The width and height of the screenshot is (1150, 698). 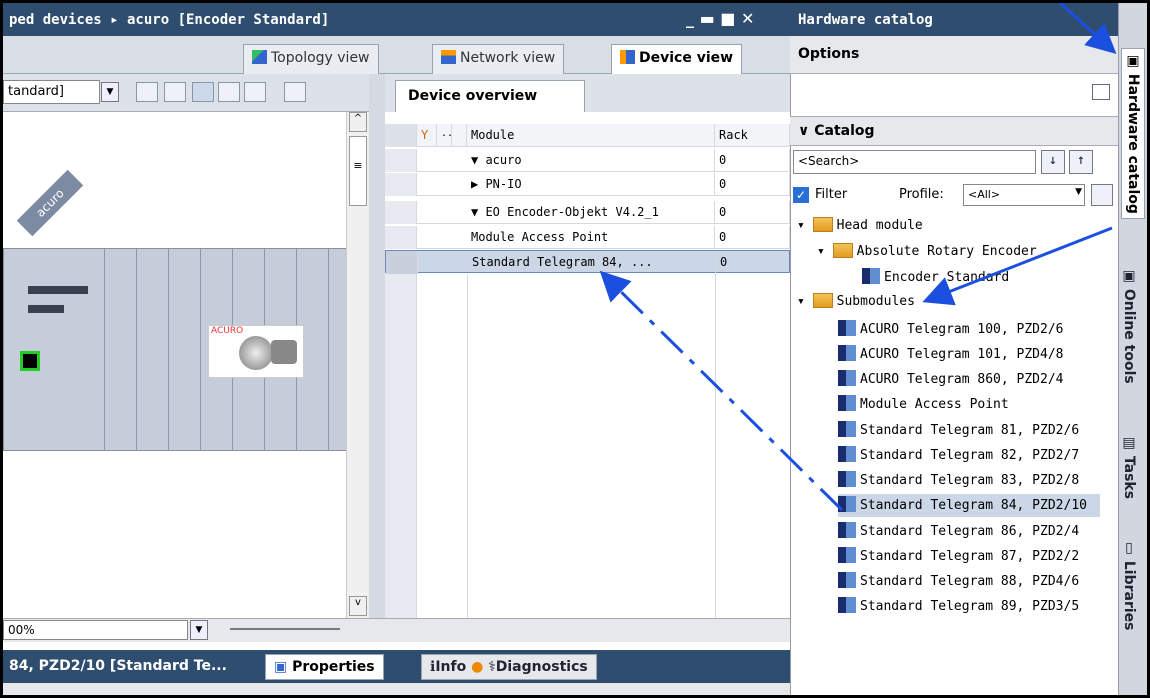 What do you see at coordinates (186, 349) in the screenshot?
I see `rack` at bounding box center [186, 349].